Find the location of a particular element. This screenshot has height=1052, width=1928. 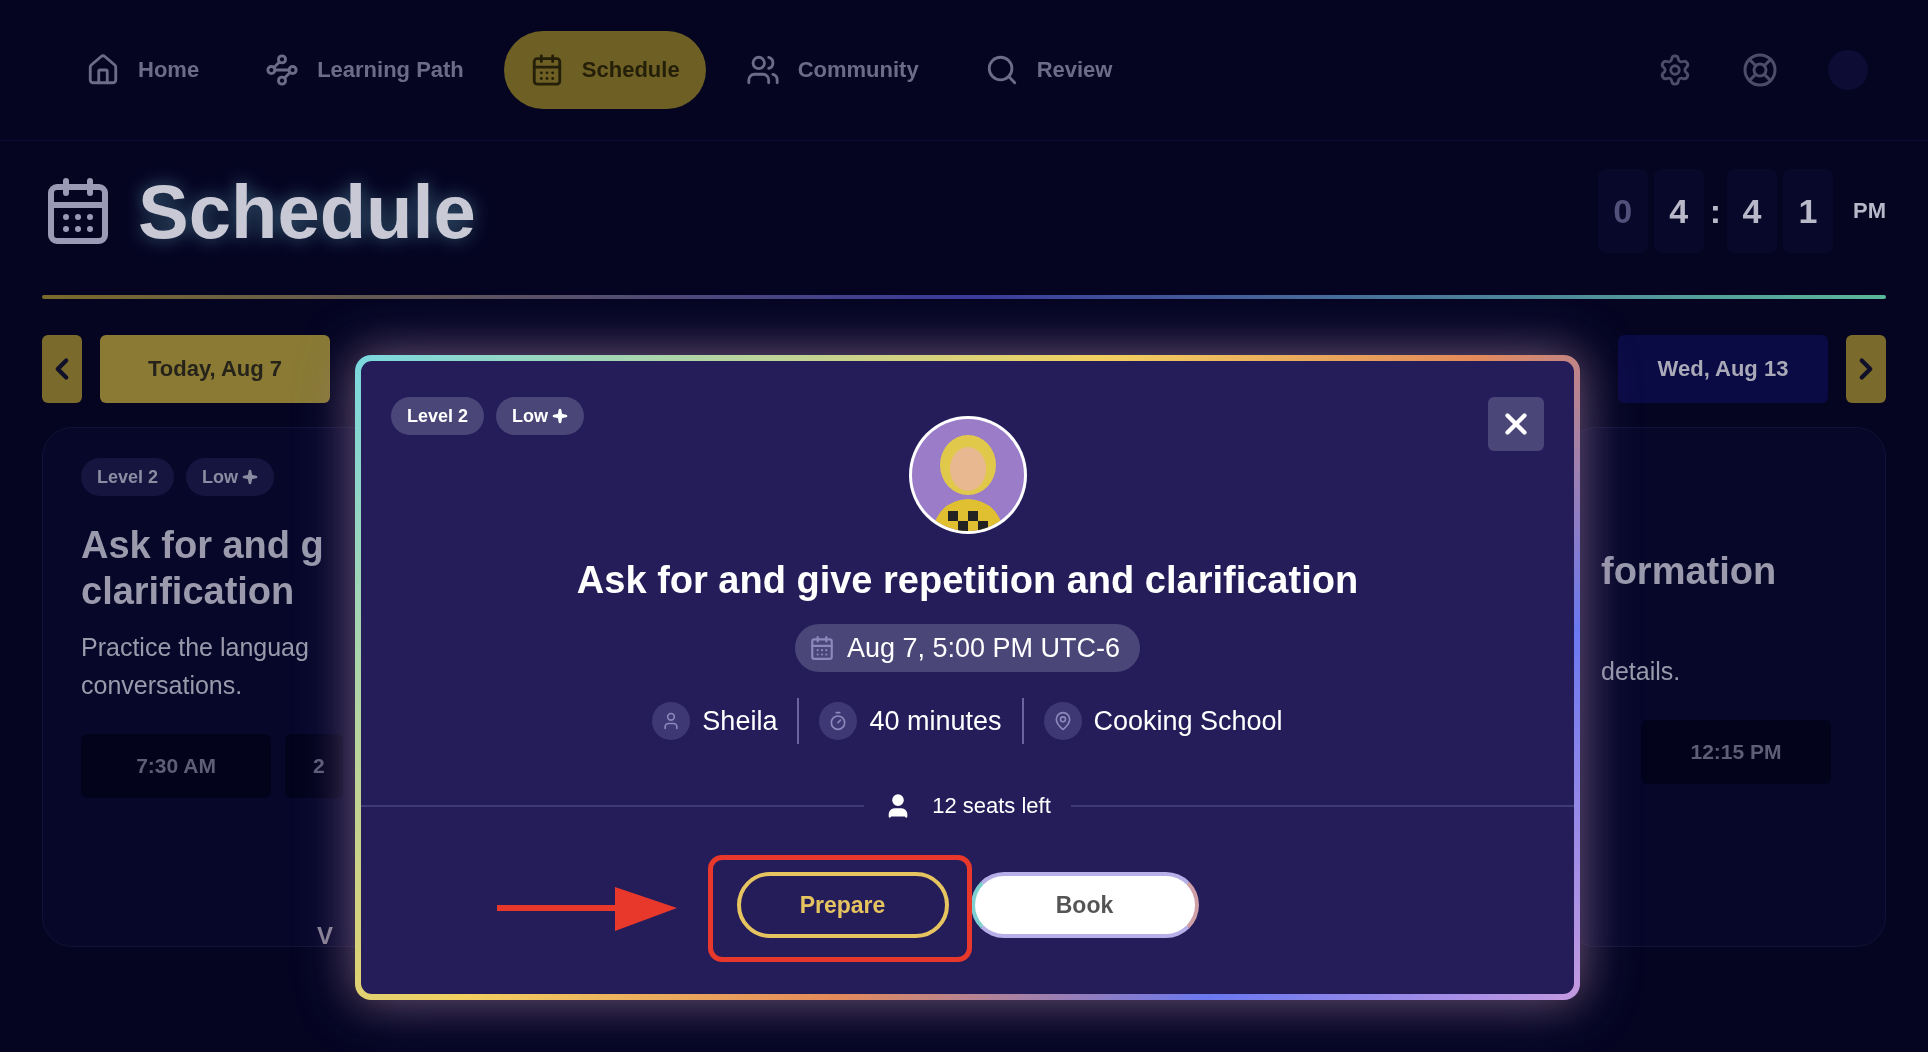

prepare-button: Prepare is located at coordinates (842, 905).